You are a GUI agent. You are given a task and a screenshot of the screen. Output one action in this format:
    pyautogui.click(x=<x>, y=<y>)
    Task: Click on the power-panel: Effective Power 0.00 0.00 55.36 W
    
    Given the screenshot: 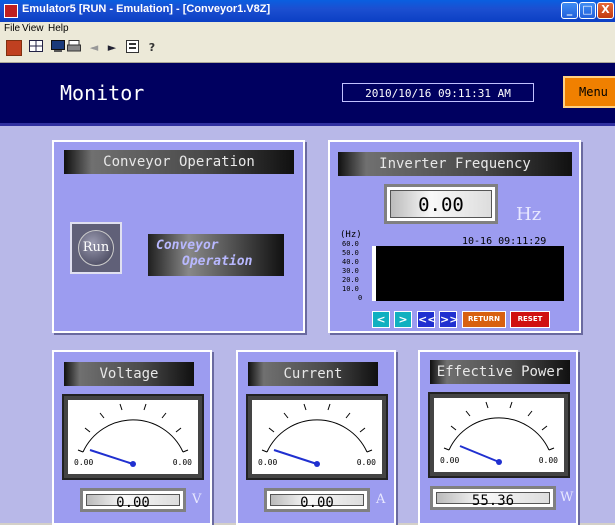 What is the action you would take?
    pyautogui.click(x=498, y=437)
    